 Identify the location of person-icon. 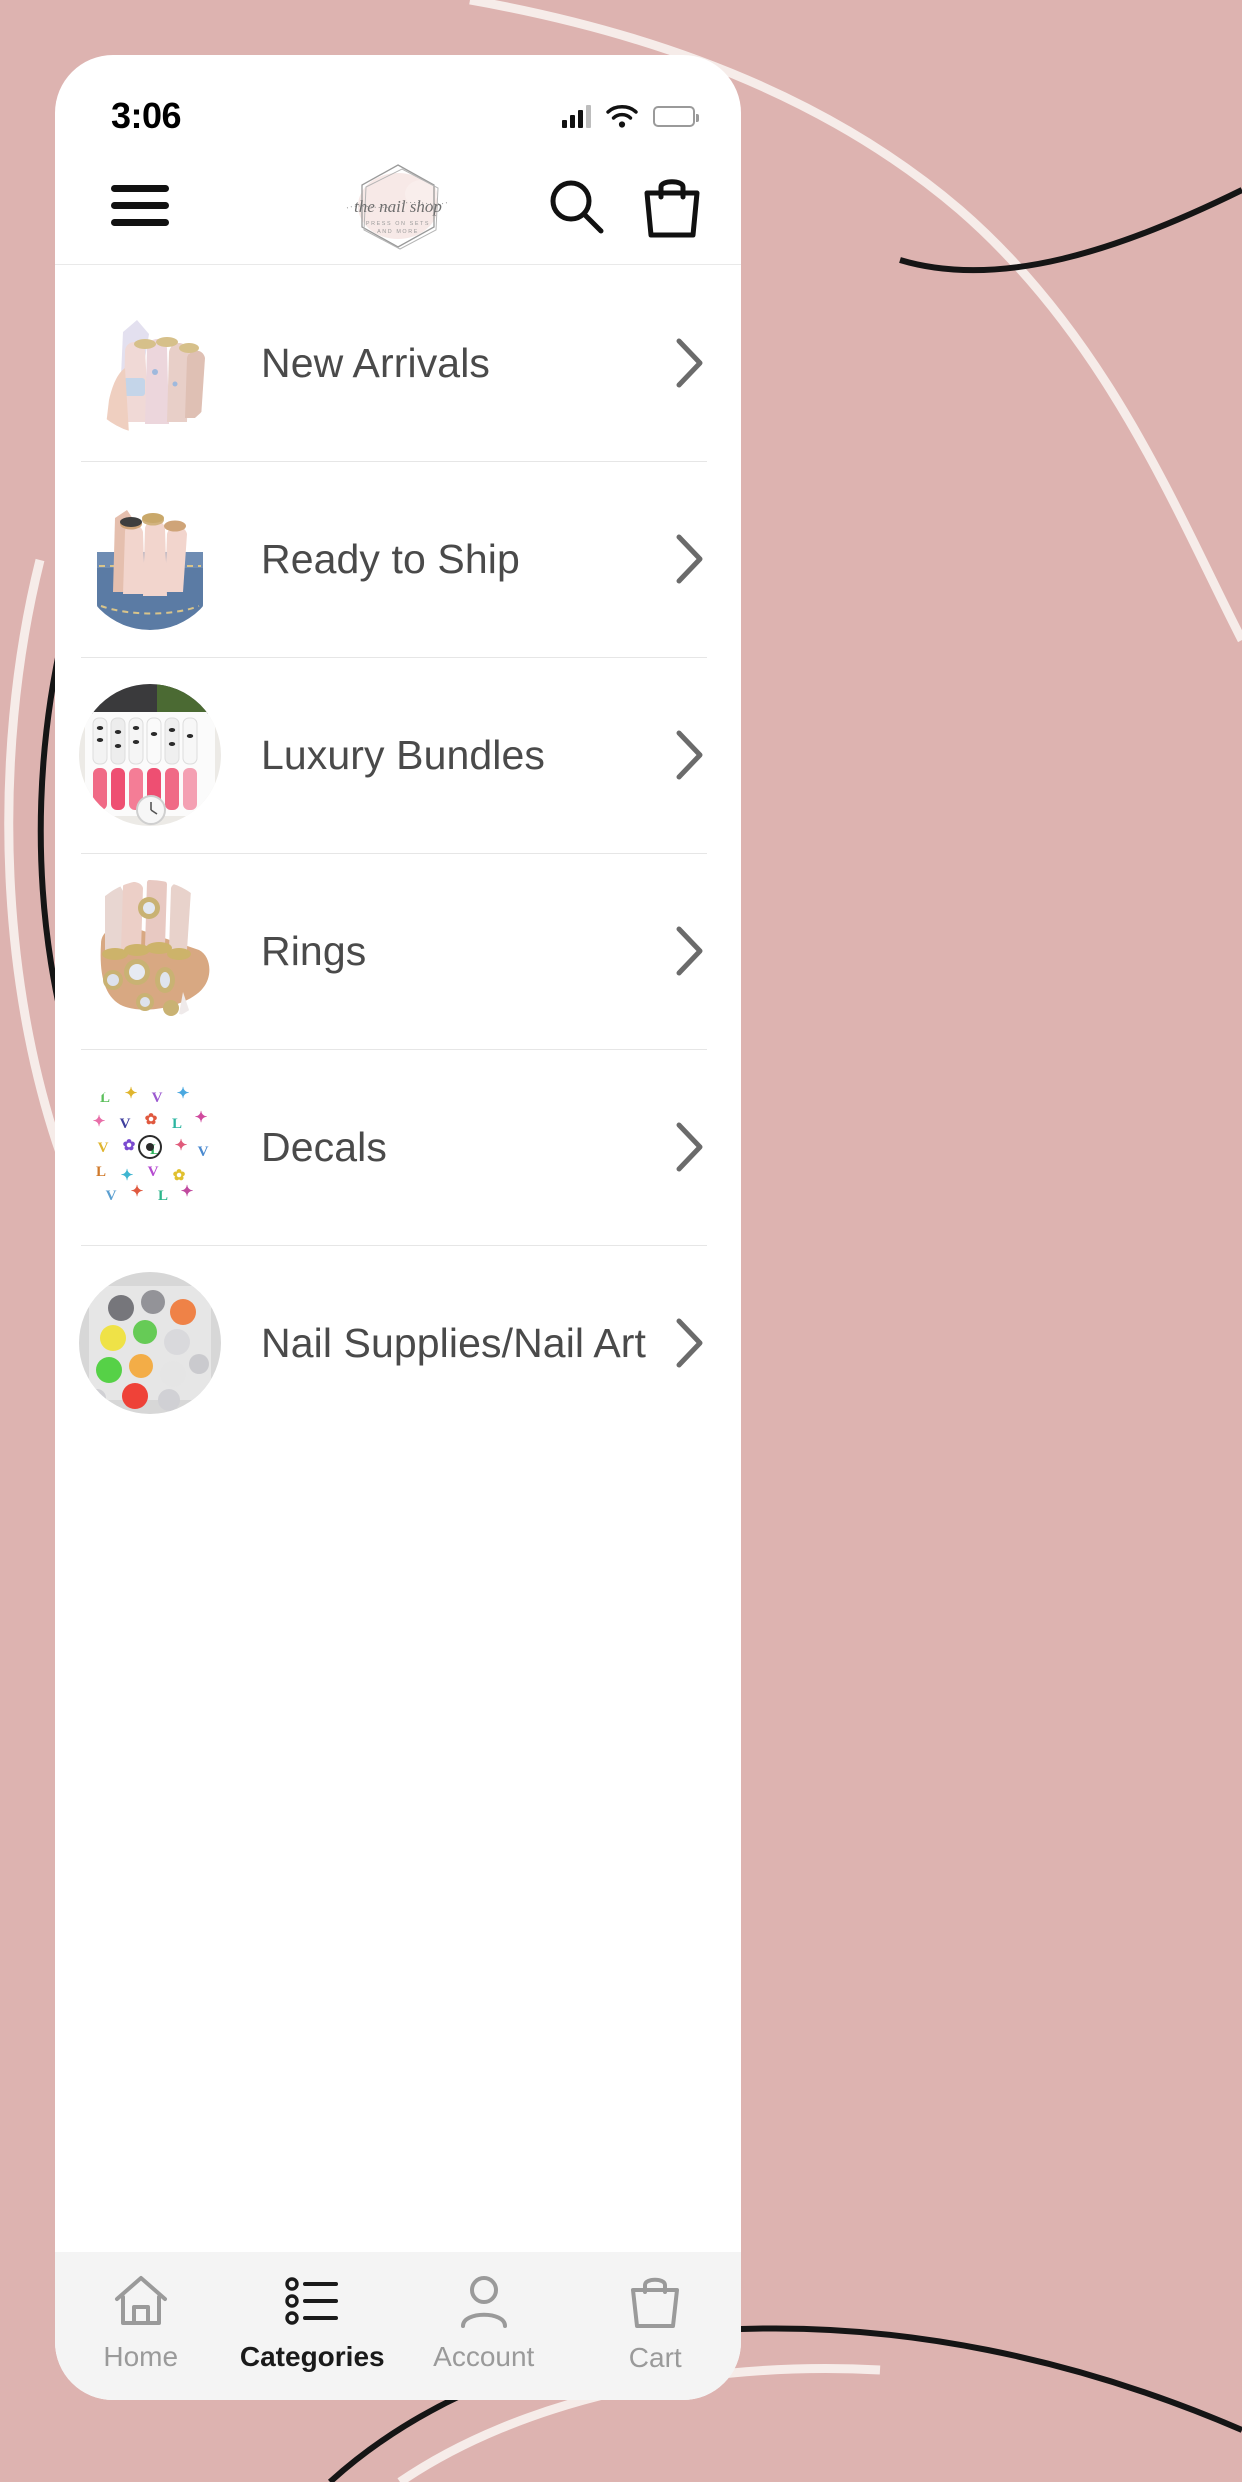
(483, 2302).